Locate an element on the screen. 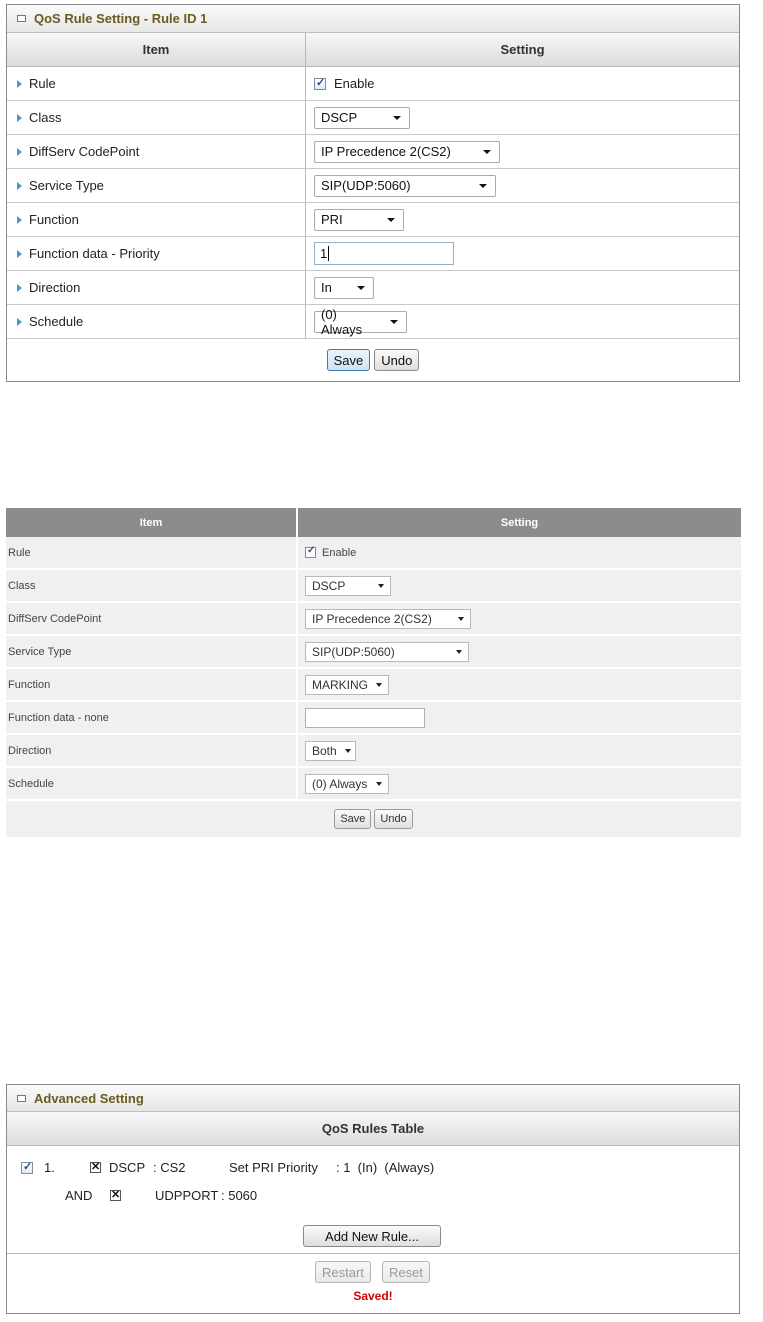 The width and height of the screenshot is (763, 1322). function-data-input is located at coordinates (365, 717).